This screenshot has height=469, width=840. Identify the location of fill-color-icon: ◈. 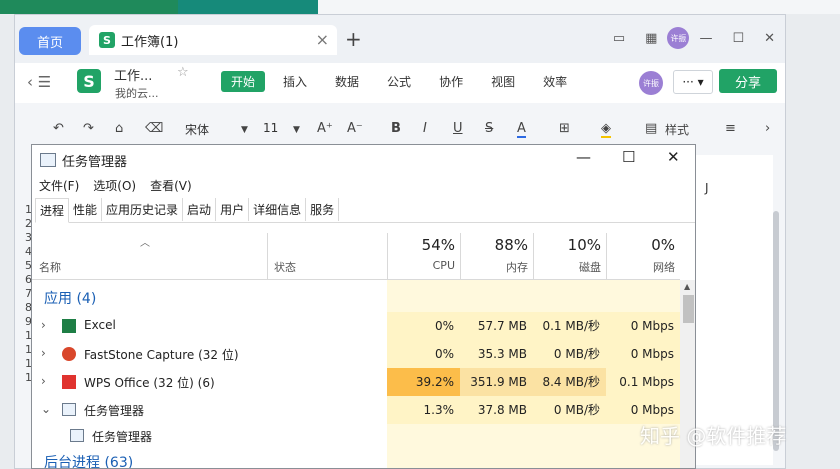
(606, 129).